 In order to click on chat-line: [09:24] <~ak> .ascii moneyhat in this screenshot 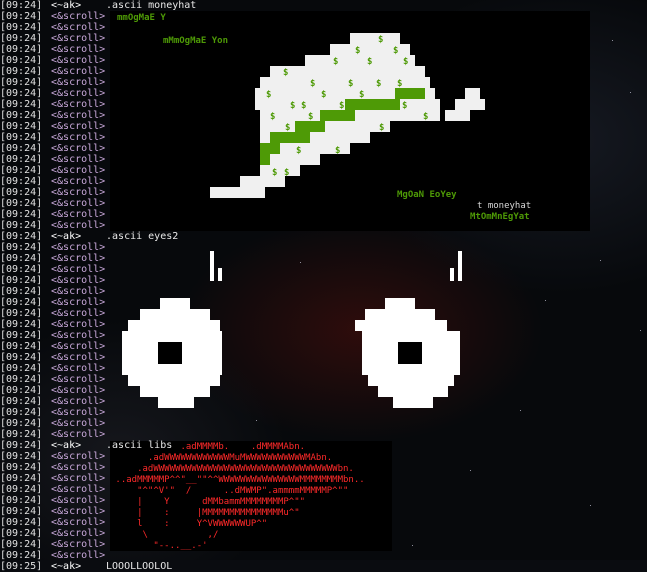, I will do `click(98, 5)`.